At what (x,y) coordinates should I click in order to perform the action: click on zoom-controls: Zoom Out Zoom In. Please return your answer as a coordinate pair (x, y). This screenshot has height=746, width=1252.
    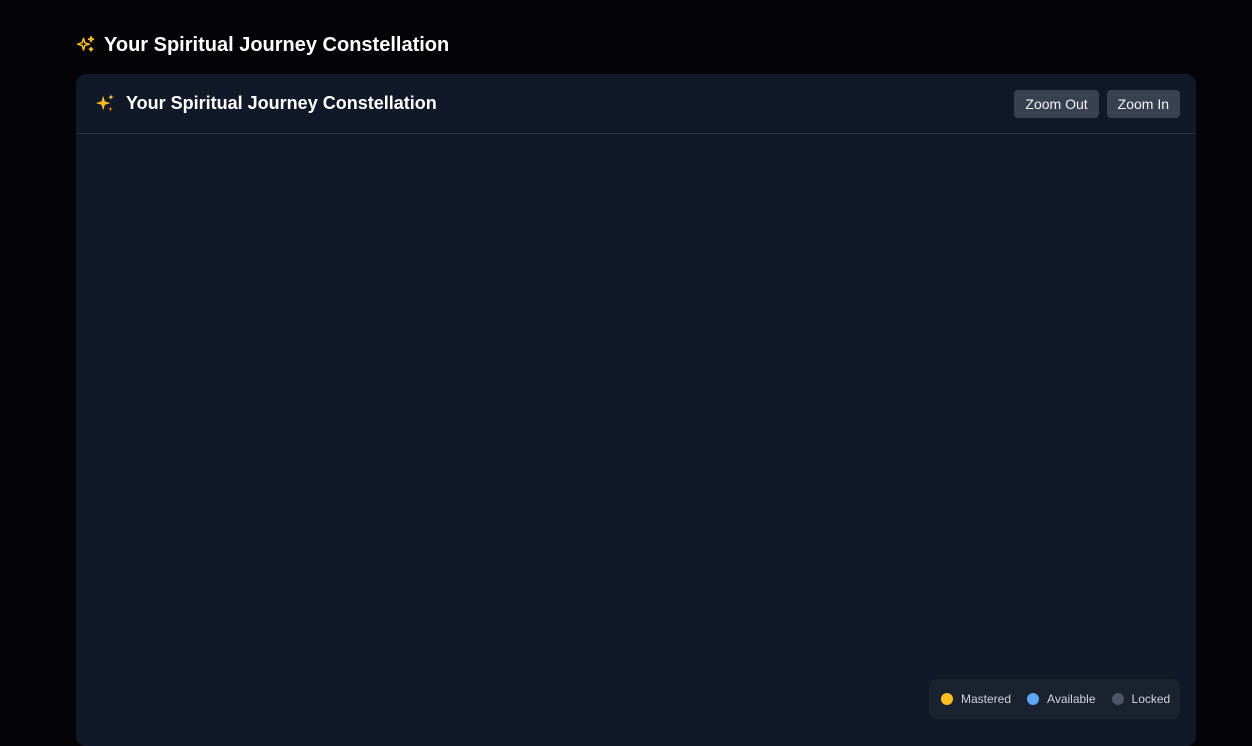
    Looking at the image, I should click on (1097, 103).